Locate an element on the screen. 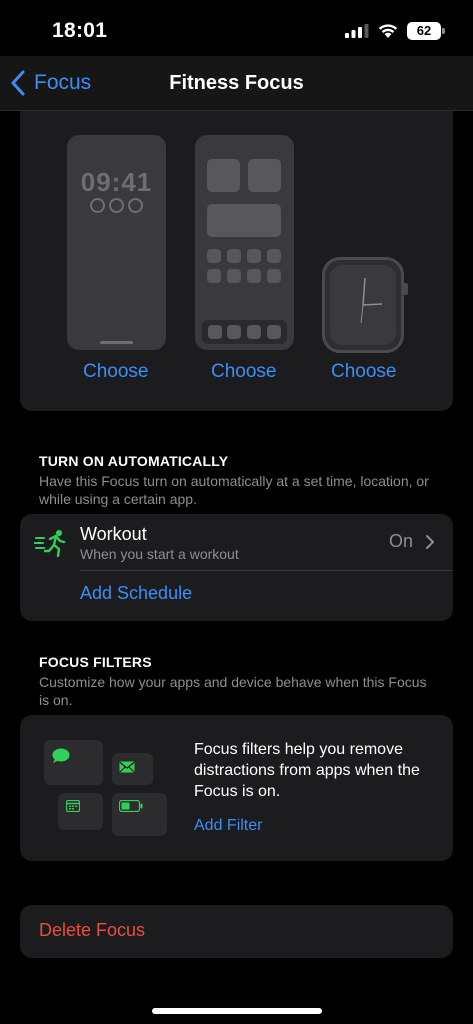 This screenshot has width=473, height=1024. mail-filter-tile is located at coordinates (132, 769).